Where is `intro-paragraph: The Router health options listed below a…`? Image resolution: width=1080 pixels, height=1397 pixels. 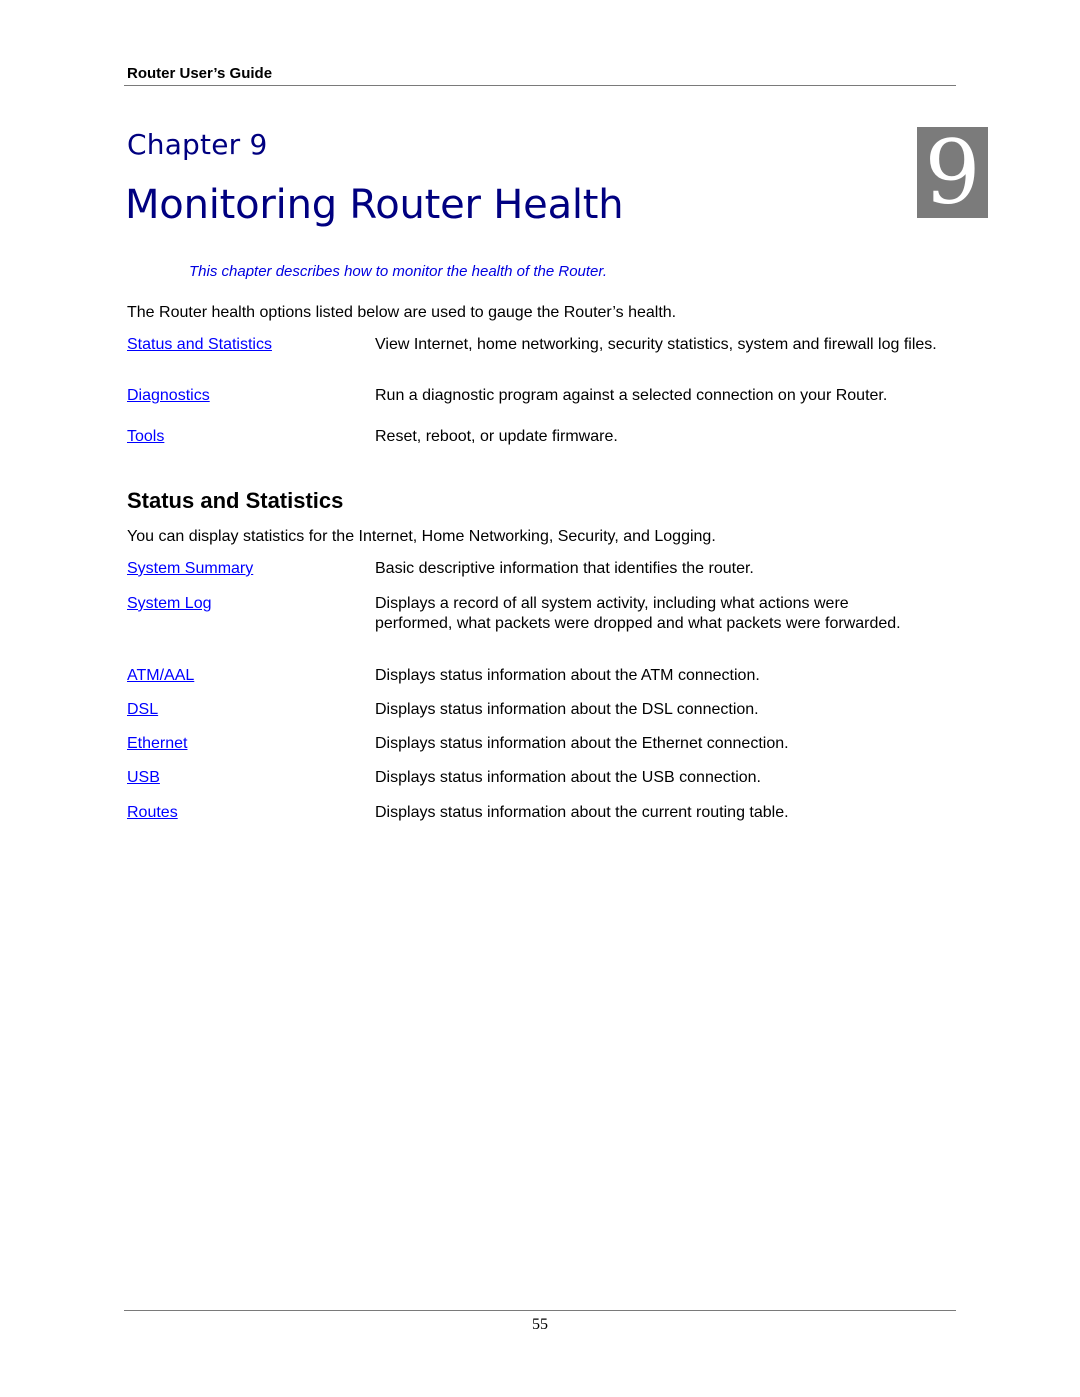
intro-paragraph: The Router health options listed below a… is located at coordinates (402, 312).